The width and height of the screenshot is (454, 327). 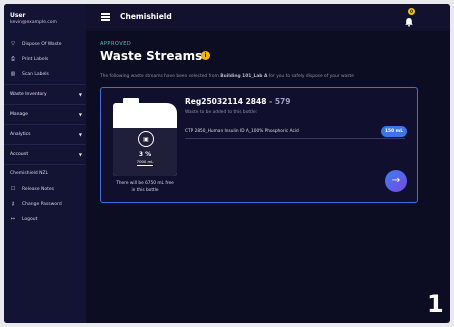 I want to click on section-label: Waste Inventory, so click(x=28, y=94).